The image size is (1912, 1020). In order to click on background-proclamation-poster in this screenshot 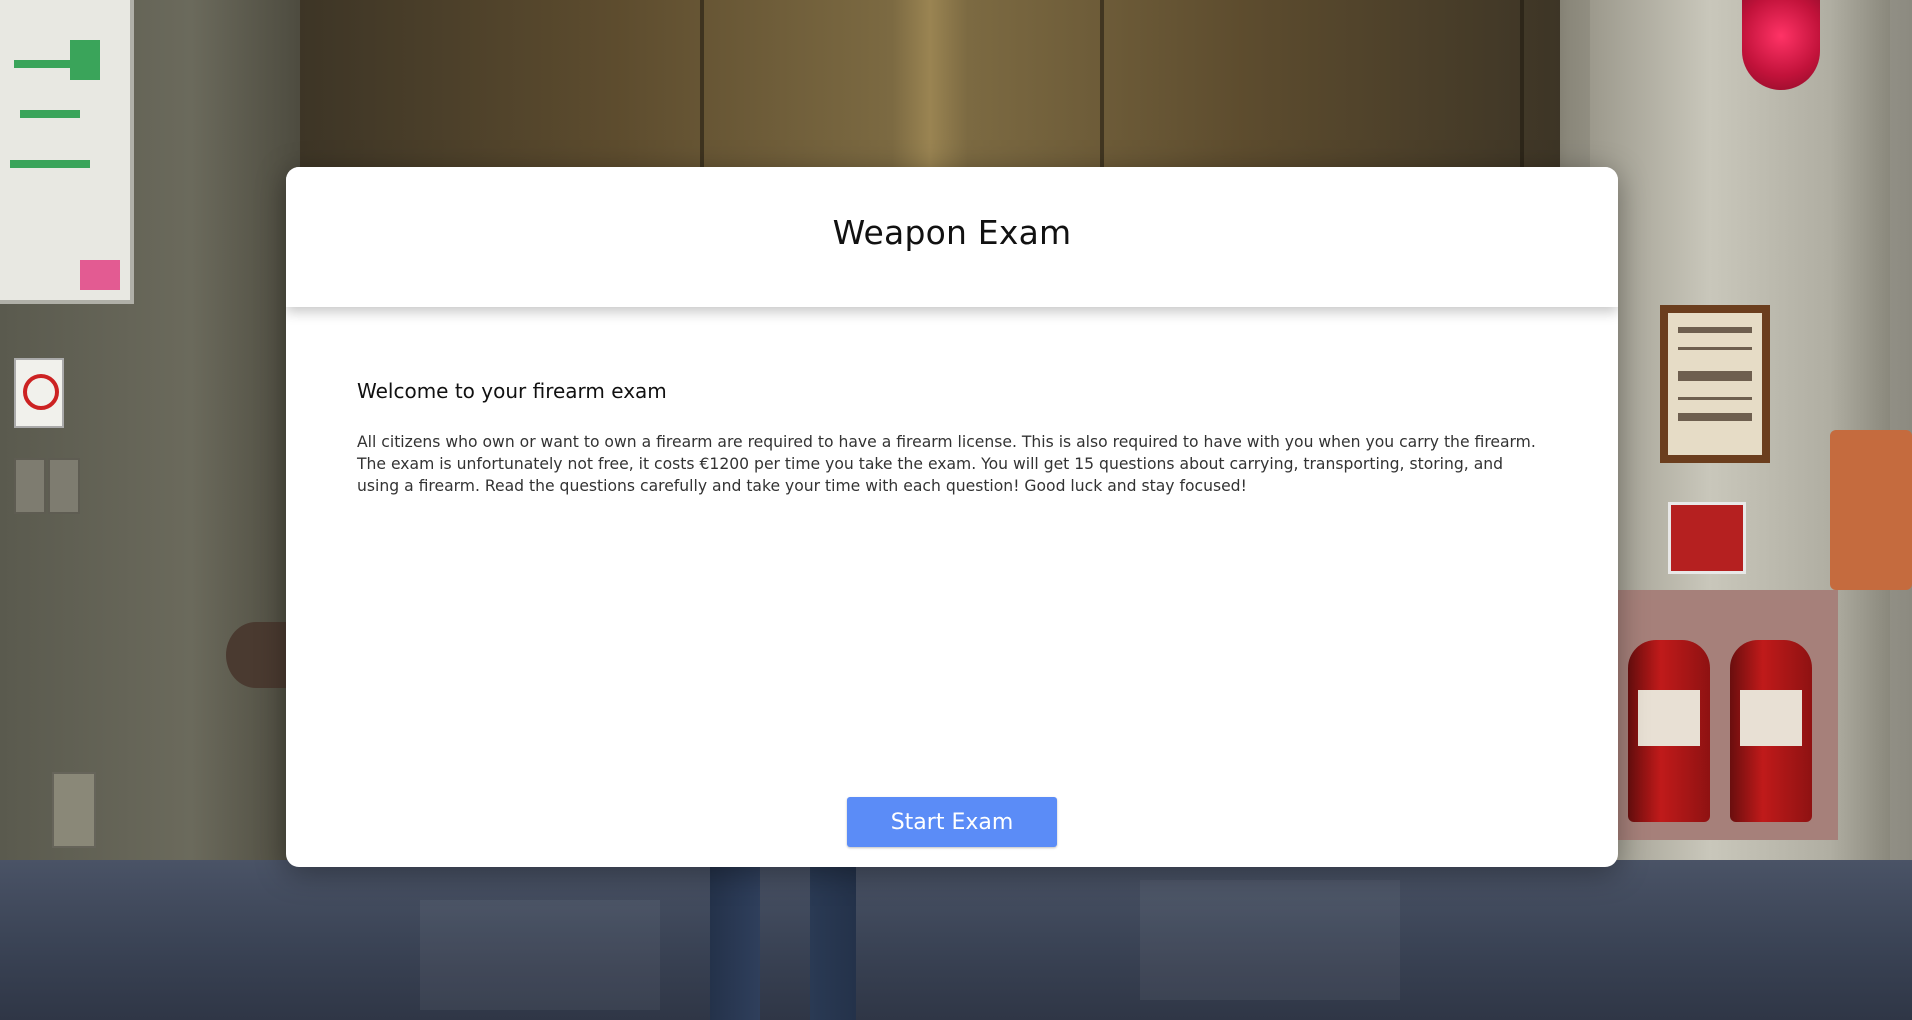, I will do `click(1715, 384)`.